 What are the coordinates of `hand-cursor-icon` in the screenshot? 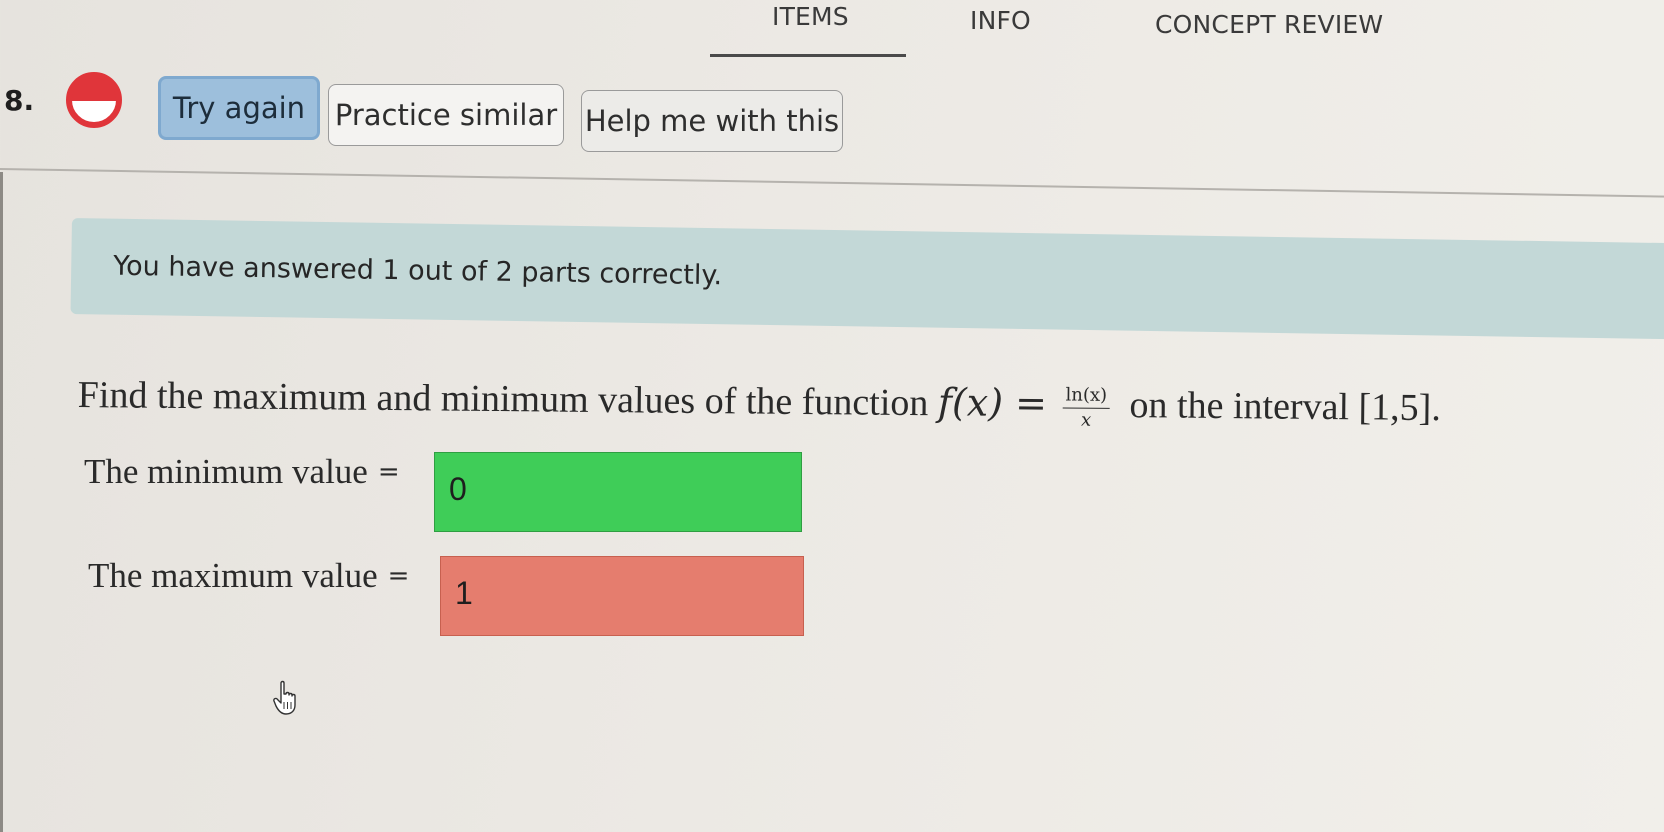 It's located at (284, 697).